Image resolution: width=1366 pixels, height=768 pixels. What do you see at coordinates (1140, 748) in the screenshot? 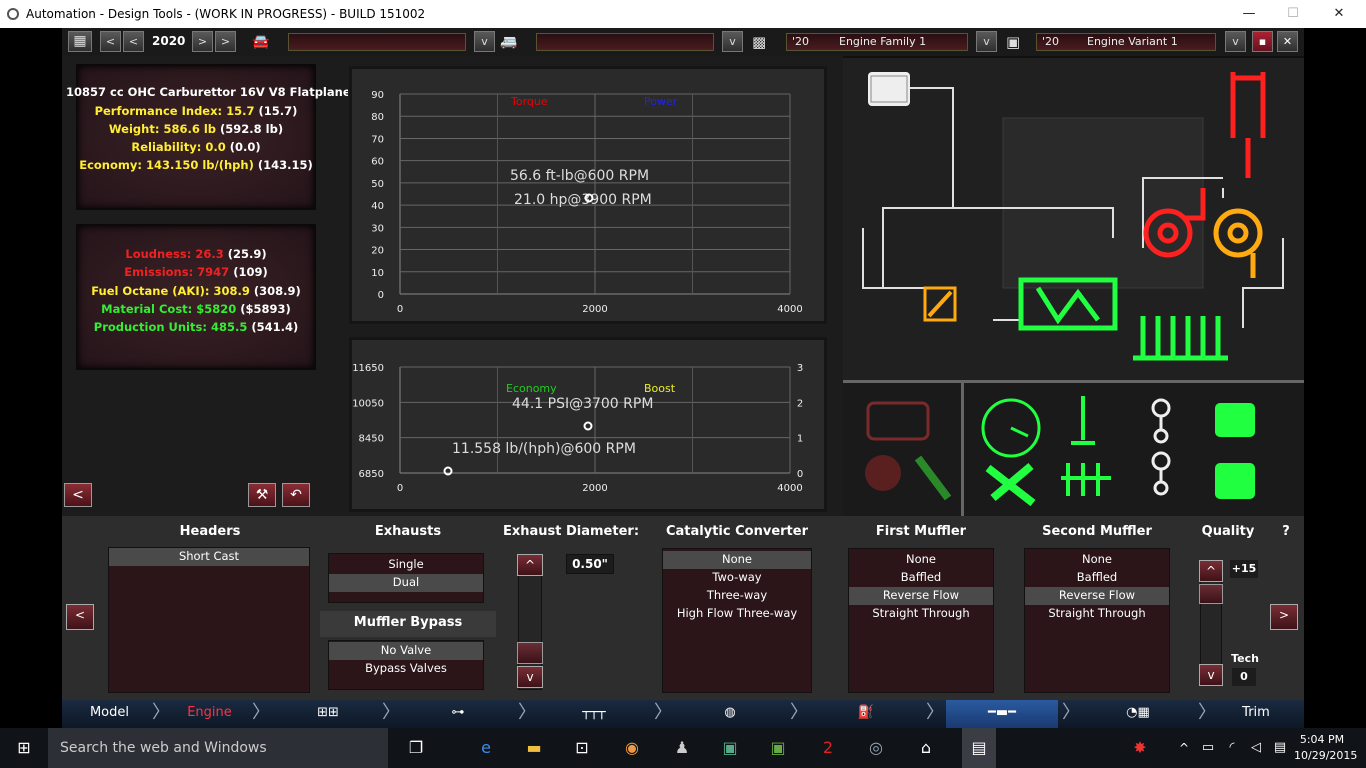
I see `network-alert-icon: ✸` at bounding box center [1140, 748].